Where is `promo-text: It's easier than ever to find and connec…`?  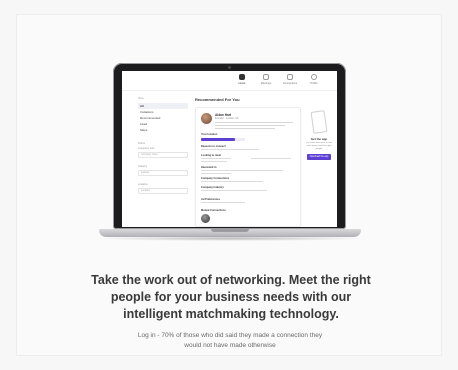 promo-text: It's easier than ever to find and connec… is located at coordinates (319, 146).